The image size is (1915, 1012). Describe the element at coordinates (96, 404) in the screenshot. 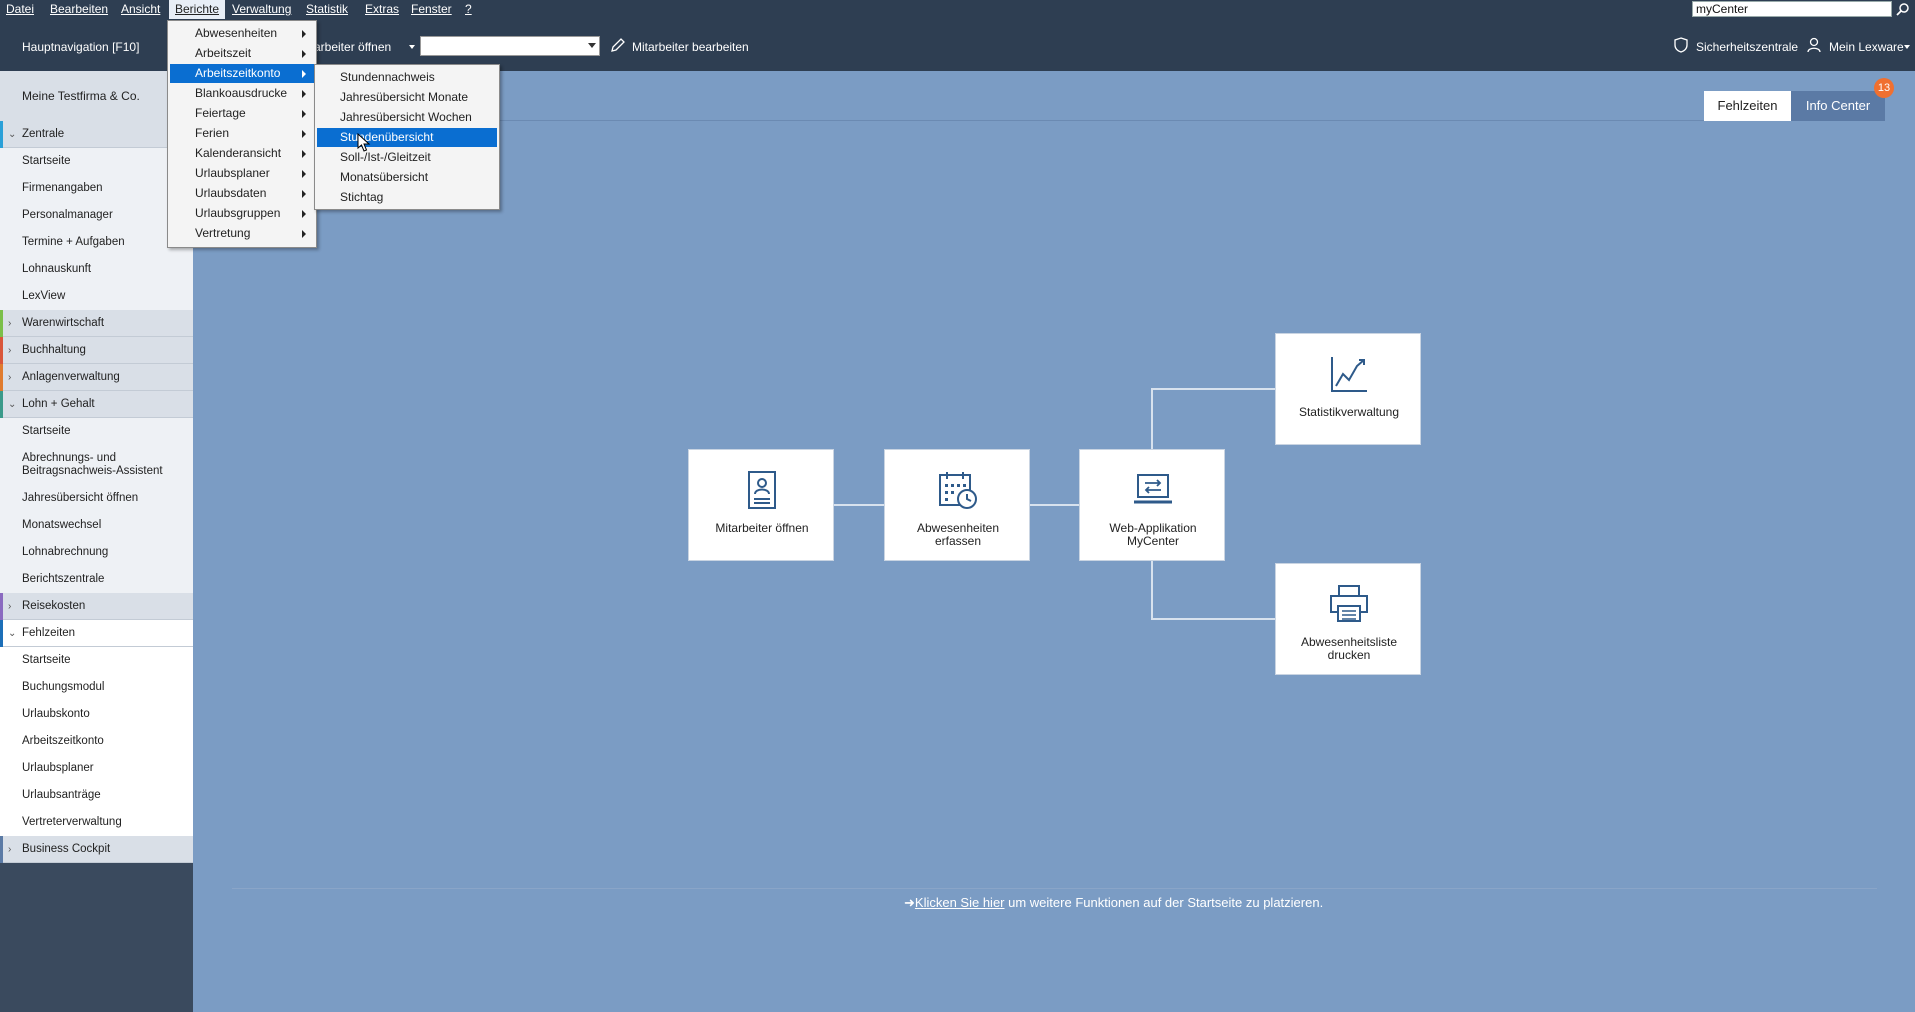

I see `sidebar-group: ⌄ Lohn + Gehalt` at that location.